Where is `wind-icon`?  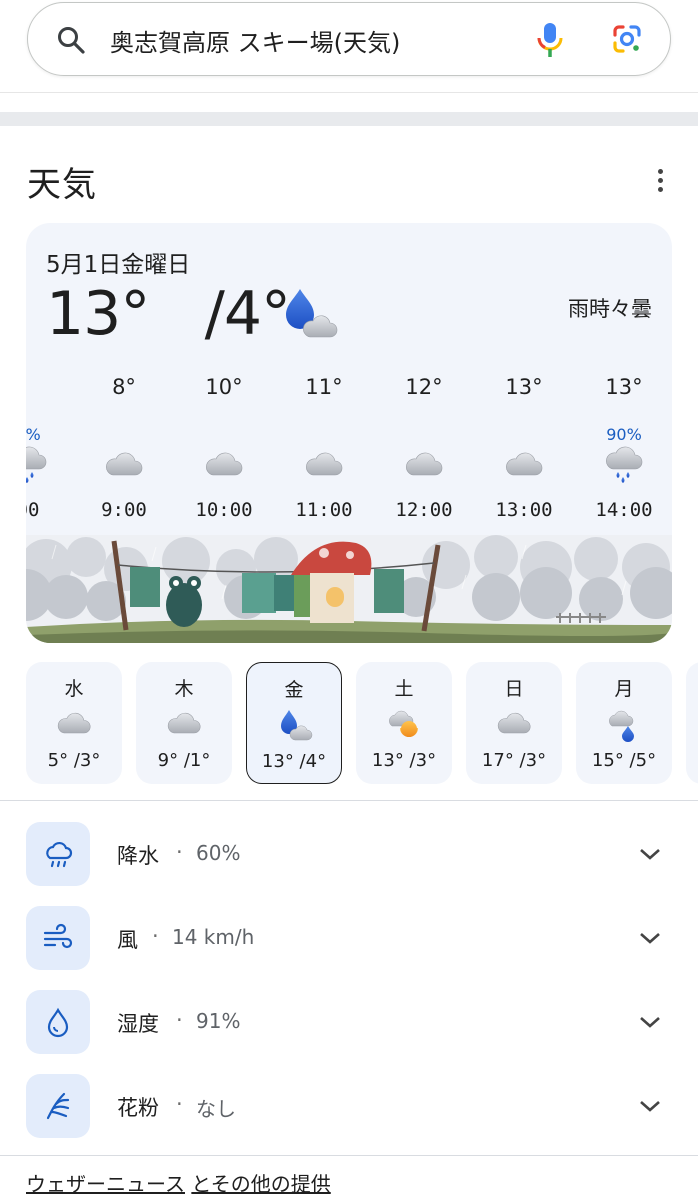 wind-icon is located at coordinates (58, 938).